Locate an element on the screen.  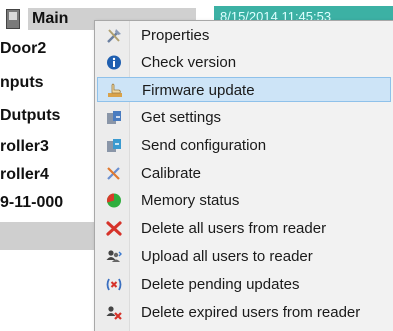
tree-item-controller4: roller4 is located at coordinates (24, 175).